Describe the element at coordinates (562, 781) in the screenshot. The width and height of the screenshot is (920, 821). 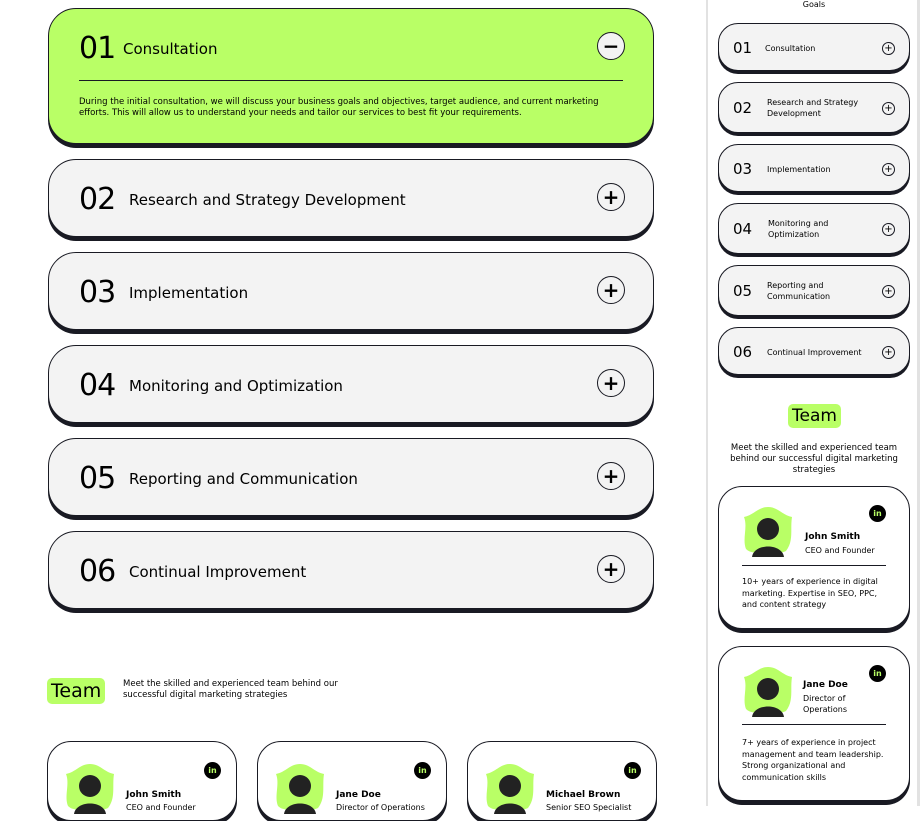
I see `team-card: in Michael Brown Senior SEO Specialist` at that location.